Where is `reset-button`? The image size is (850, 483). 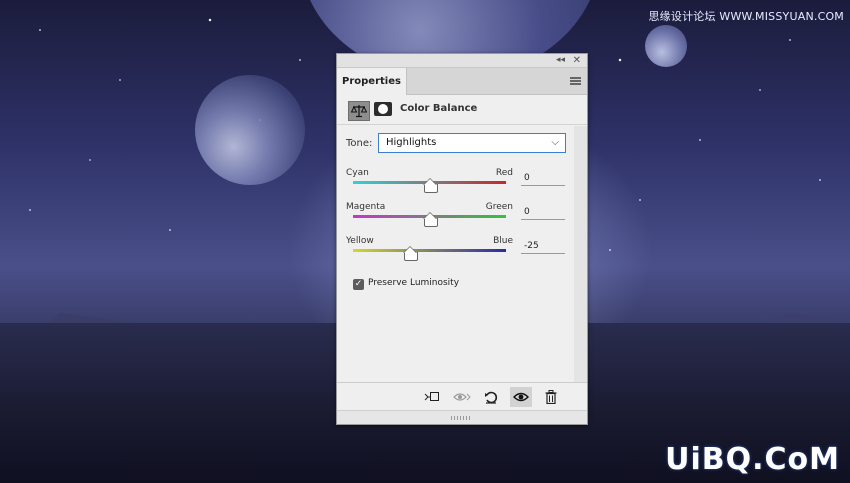 reset-button is located at coordinates (491, 397).